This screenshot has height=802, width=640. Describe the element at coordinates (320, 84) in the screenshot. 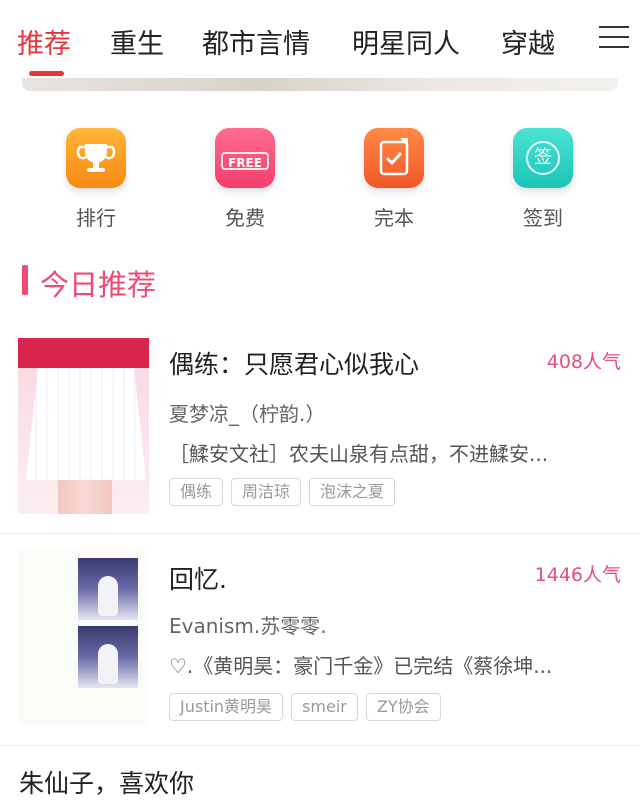

I see `banner-carousel` at that location.